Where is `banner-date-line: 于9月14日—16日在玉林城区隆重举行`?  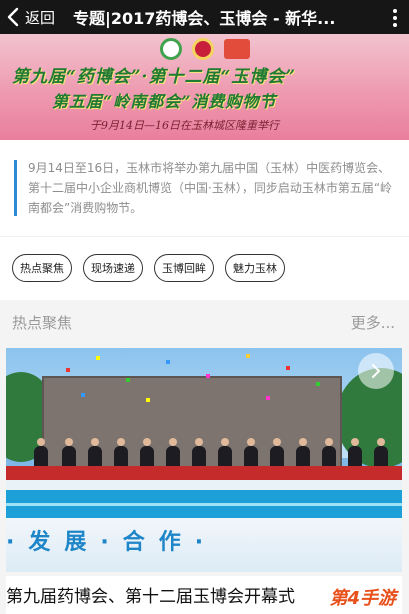 banner-date-line: 于9月14日—16日在玉林城区隆重举行 is located at coordinates (184, 125).